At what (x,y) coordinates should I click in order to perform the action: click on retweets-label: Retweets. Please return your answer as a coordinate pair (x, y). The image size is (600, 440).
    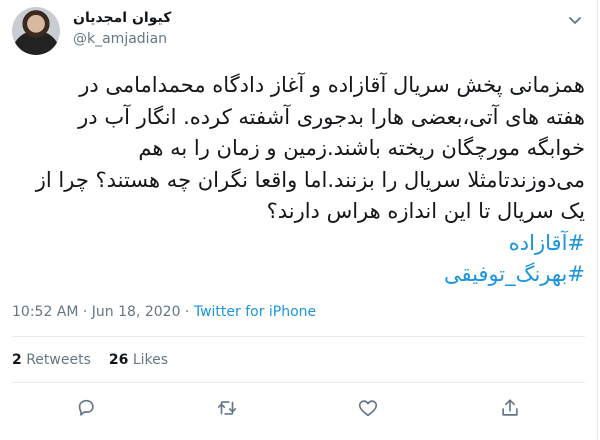
    Looking at the image, I should click on (58, 360).